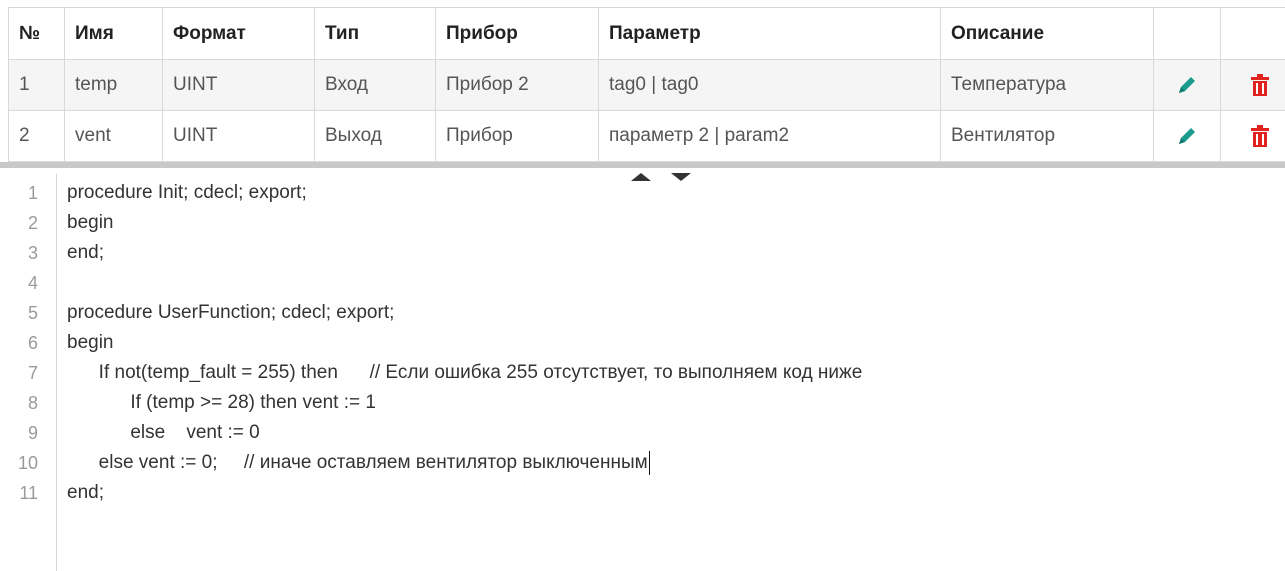 The width and height of the screenshot is (1285, 571). I want to click on cell-description: Температура, so click(1047, 85).